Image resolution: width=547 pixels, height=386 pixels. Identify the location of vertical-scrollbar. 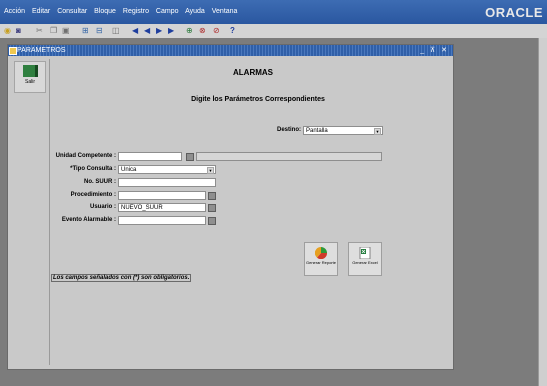
(542, 212).